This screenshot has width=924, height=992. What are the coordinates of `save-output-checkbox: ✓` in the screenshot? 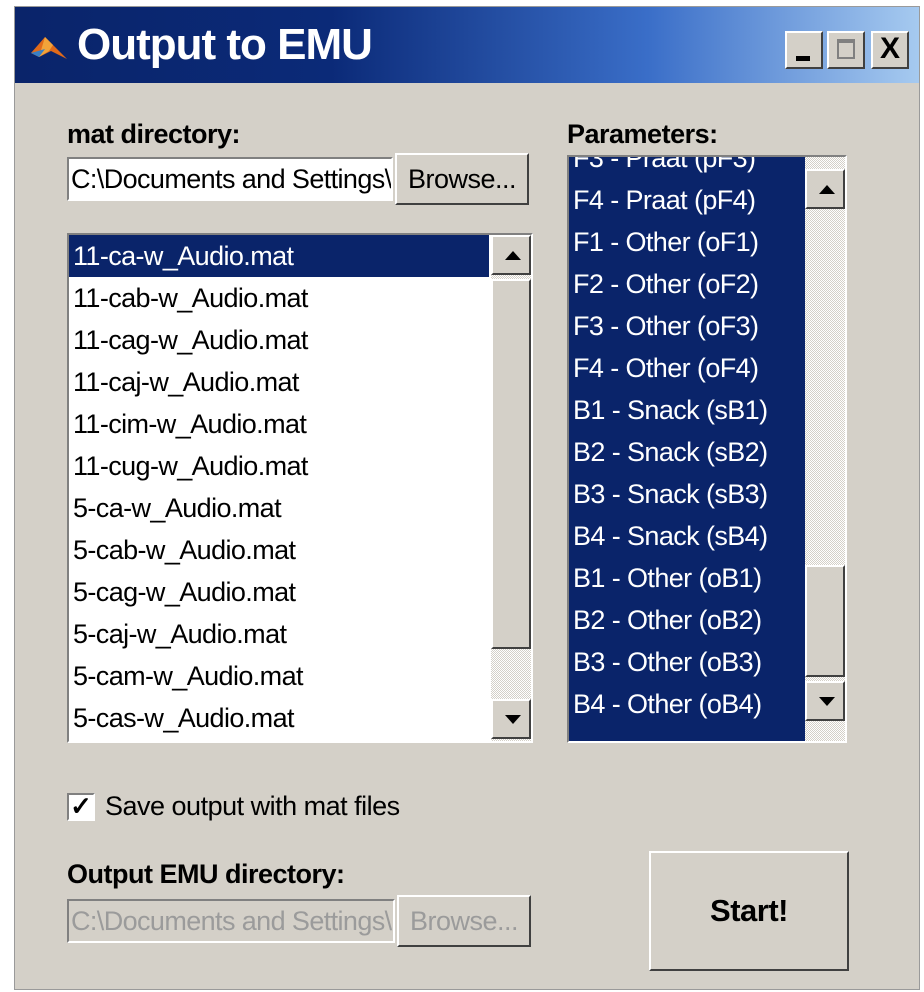 It's located at (81, 807).